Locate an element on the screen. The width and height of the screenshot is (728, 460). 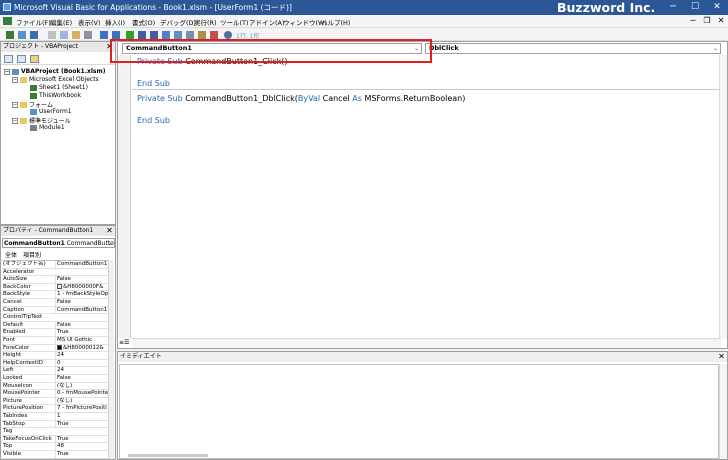
find-icon is located at coordinates (88, 35).